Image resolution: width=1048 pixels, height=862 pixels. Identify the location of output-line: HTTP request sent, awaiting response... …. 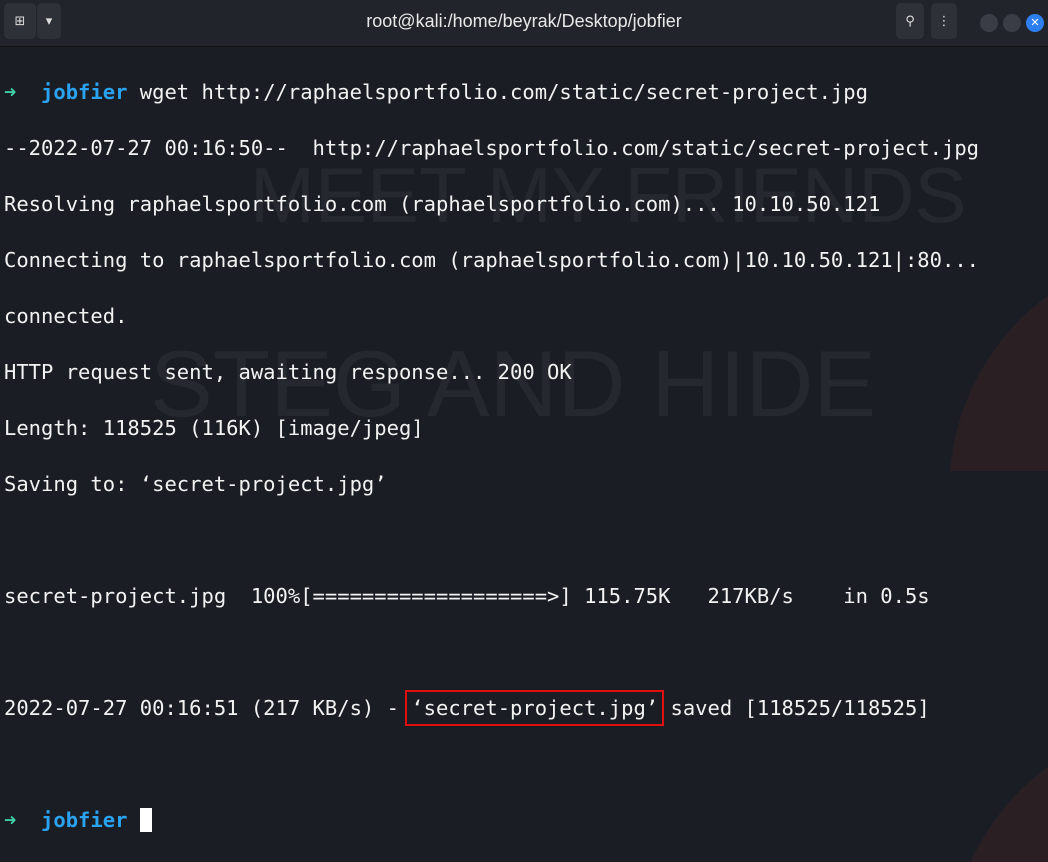
(288, 372).